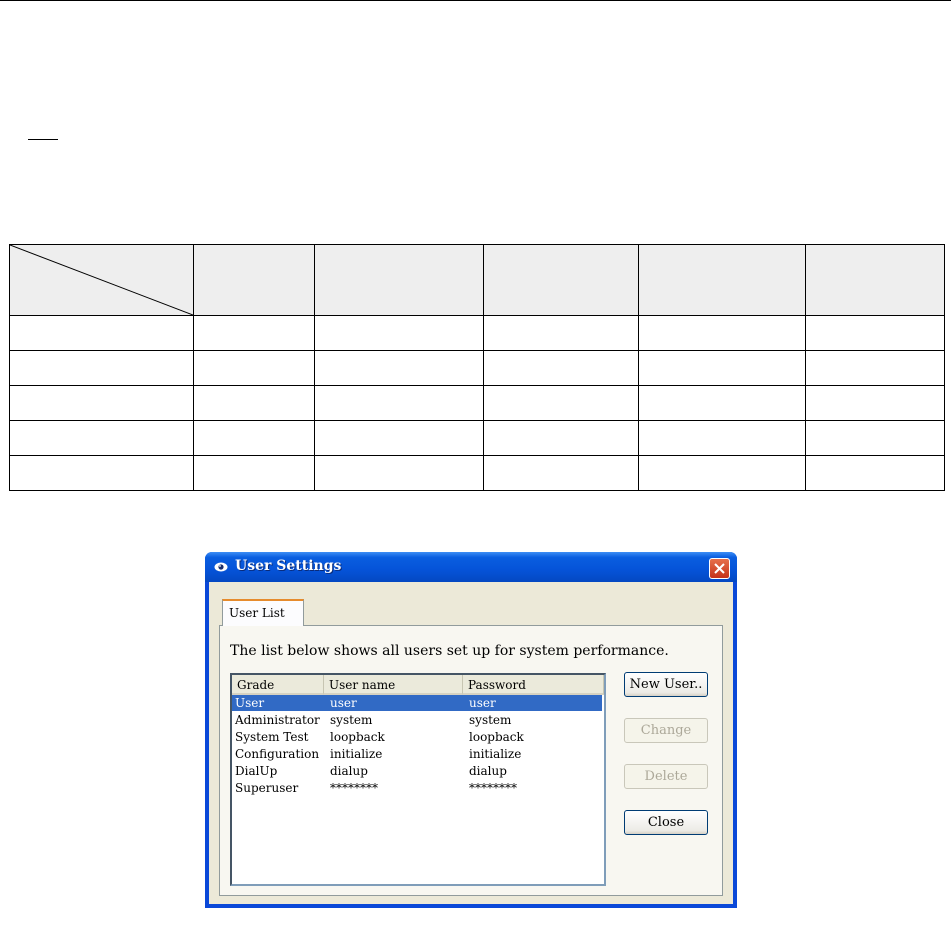  I want to click on table-corner-cell, so click(101, 280).